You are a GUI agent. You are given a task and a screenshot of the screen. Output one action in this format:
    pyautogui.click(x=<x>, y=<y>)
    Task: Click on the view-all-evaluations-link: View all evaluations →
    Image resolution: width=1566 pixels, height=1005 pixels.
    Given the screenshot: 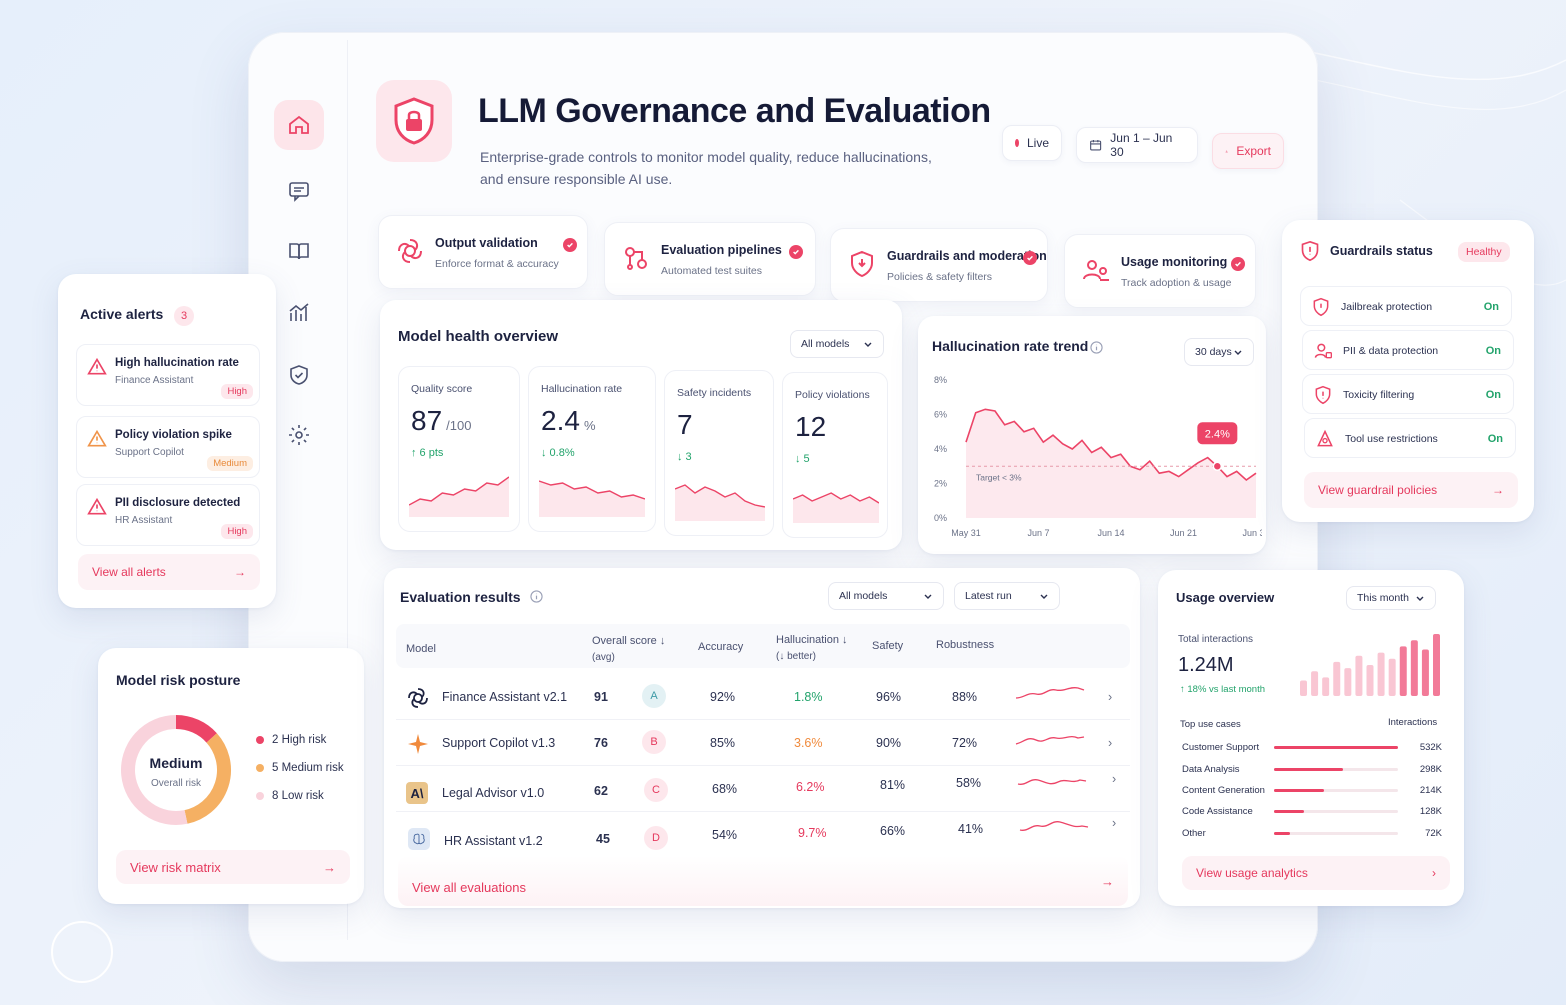 What is the action you would take?
    pyautogui.click(x=763, y=881)
    